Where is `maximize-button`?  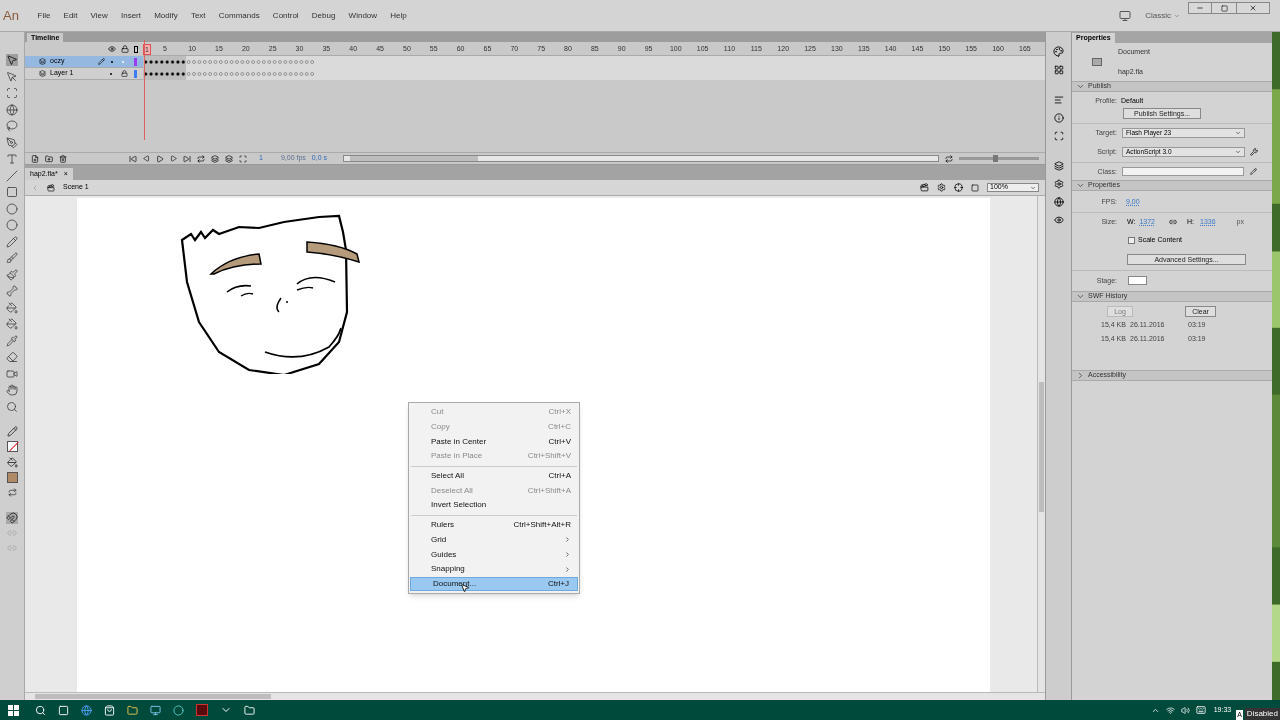
maximize-button is located at coordinates (1224, 8).